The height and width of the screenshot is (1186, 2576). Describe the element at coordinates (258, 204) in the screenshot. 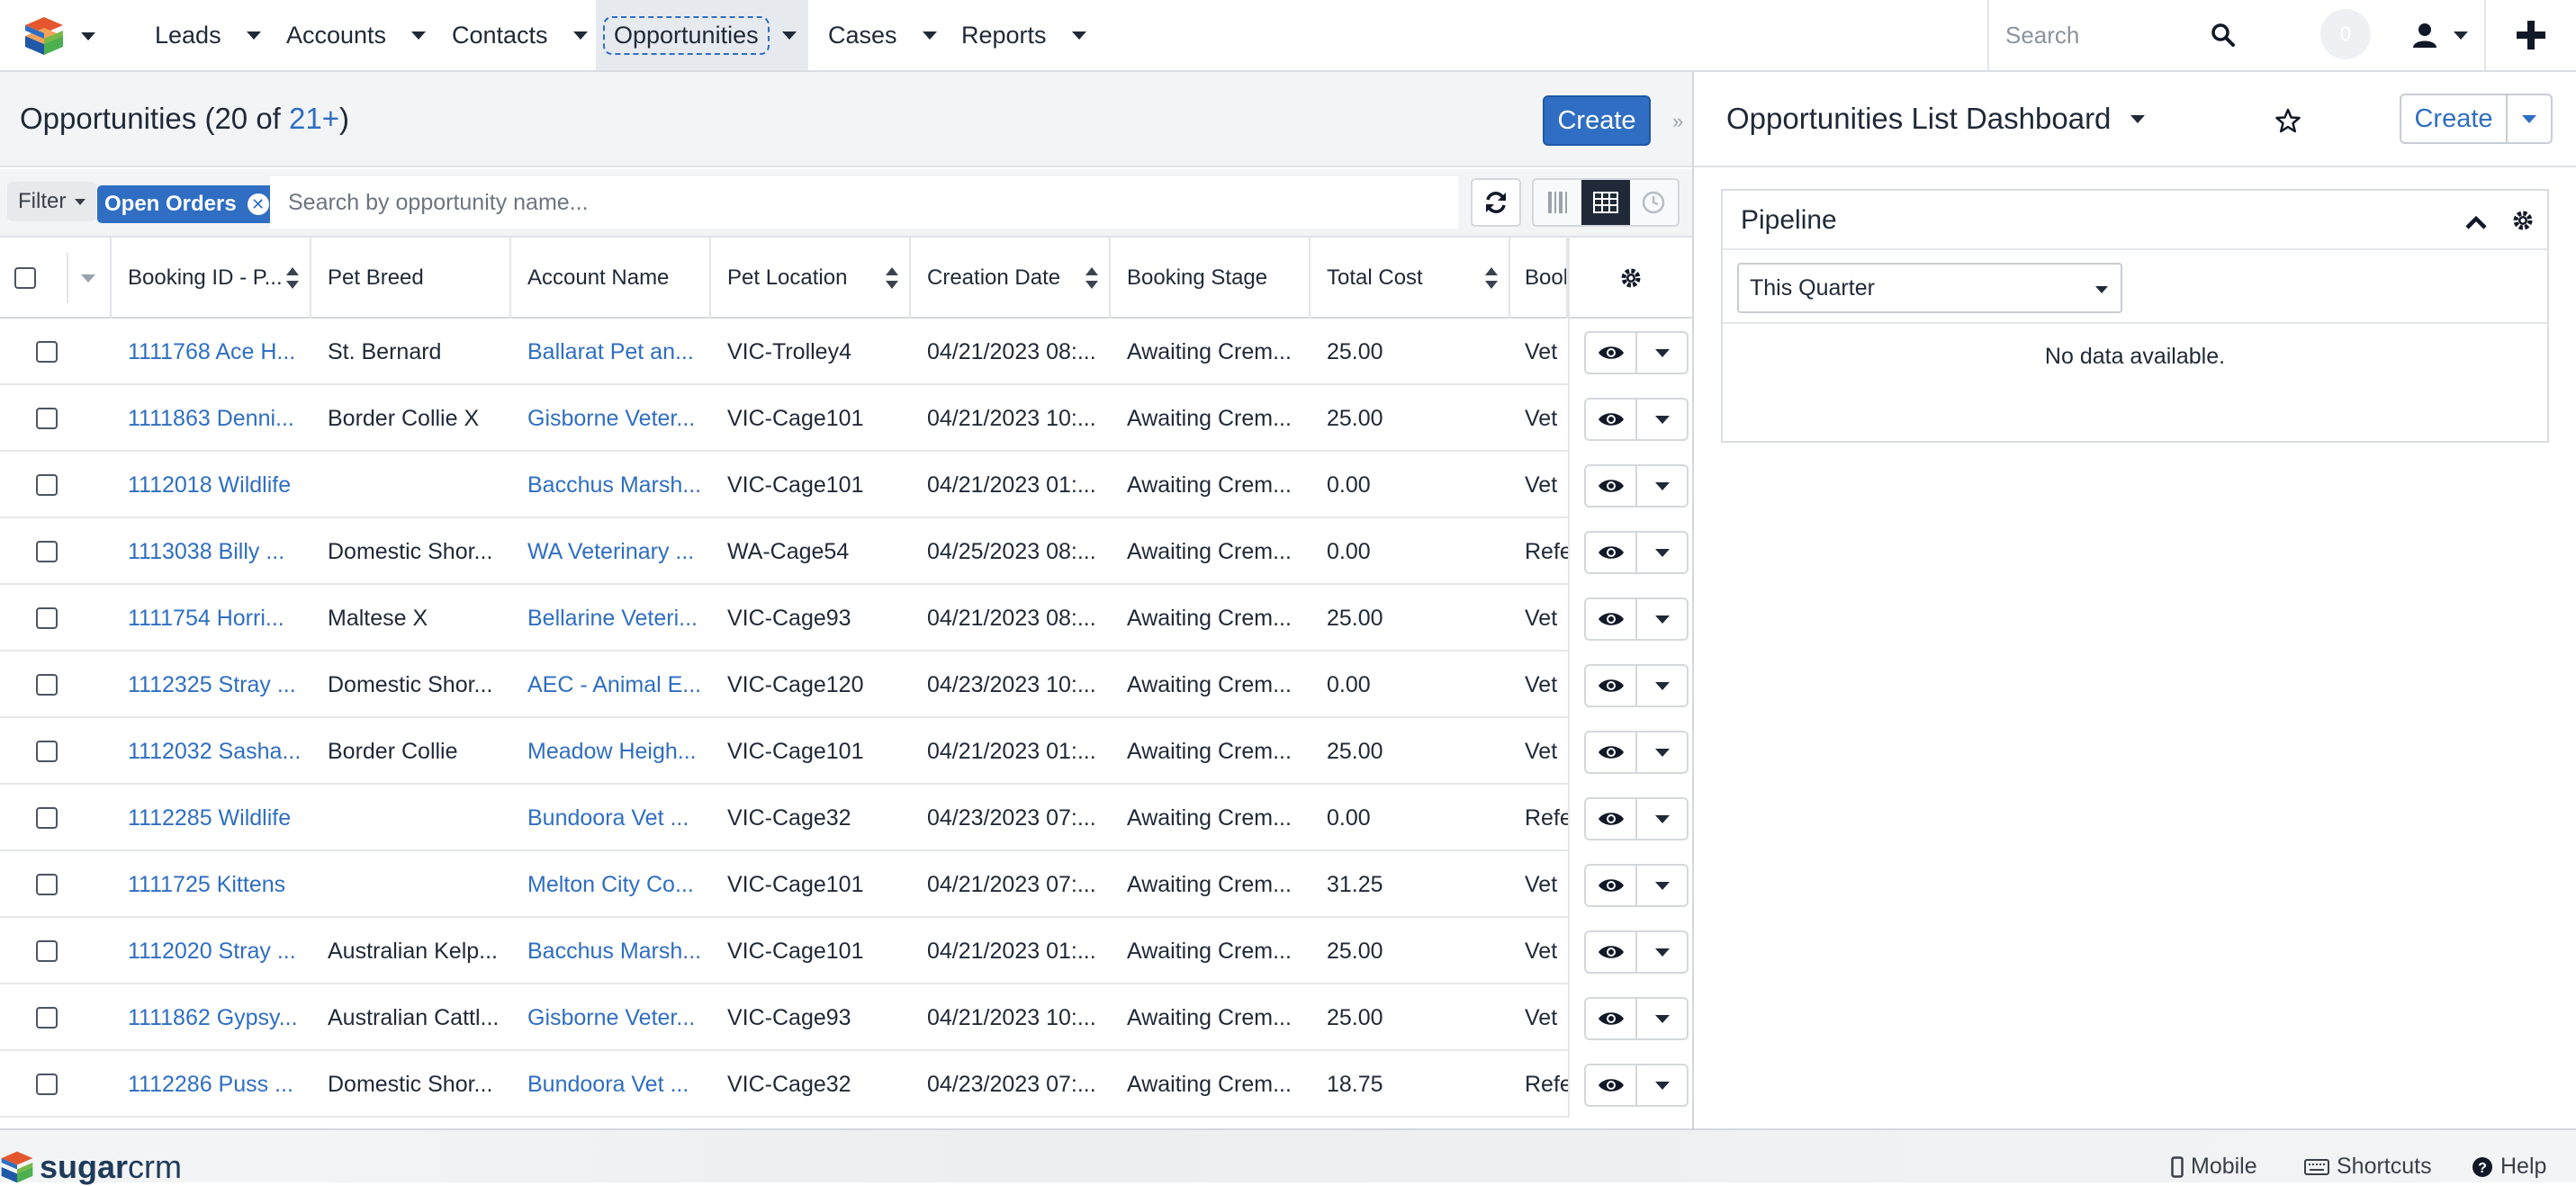

I see `remove-filter-icon: ✕` at that location.